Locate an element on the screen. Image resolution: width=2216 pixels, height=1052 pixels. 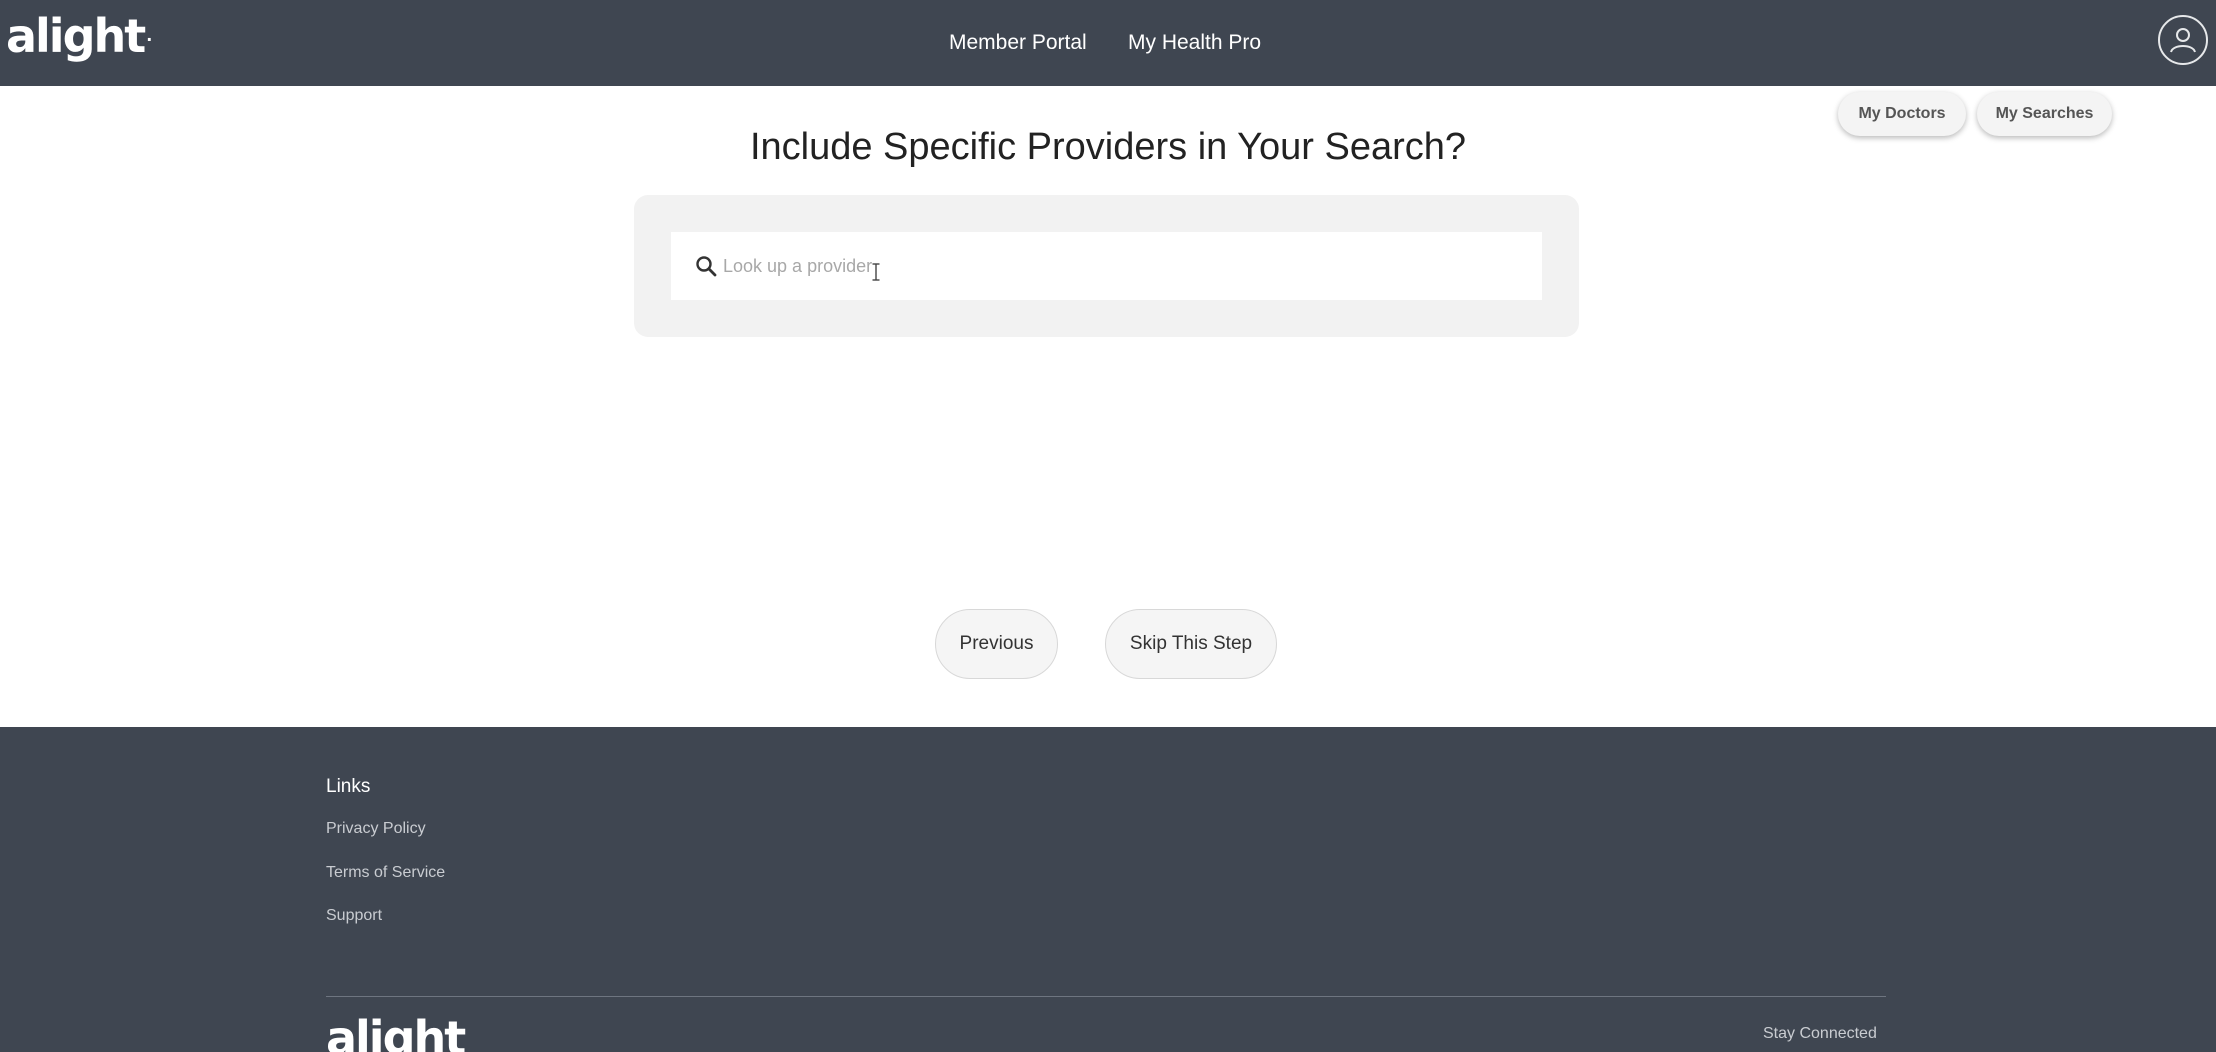
text-cursor-icon is located at coordinates (876, 272).